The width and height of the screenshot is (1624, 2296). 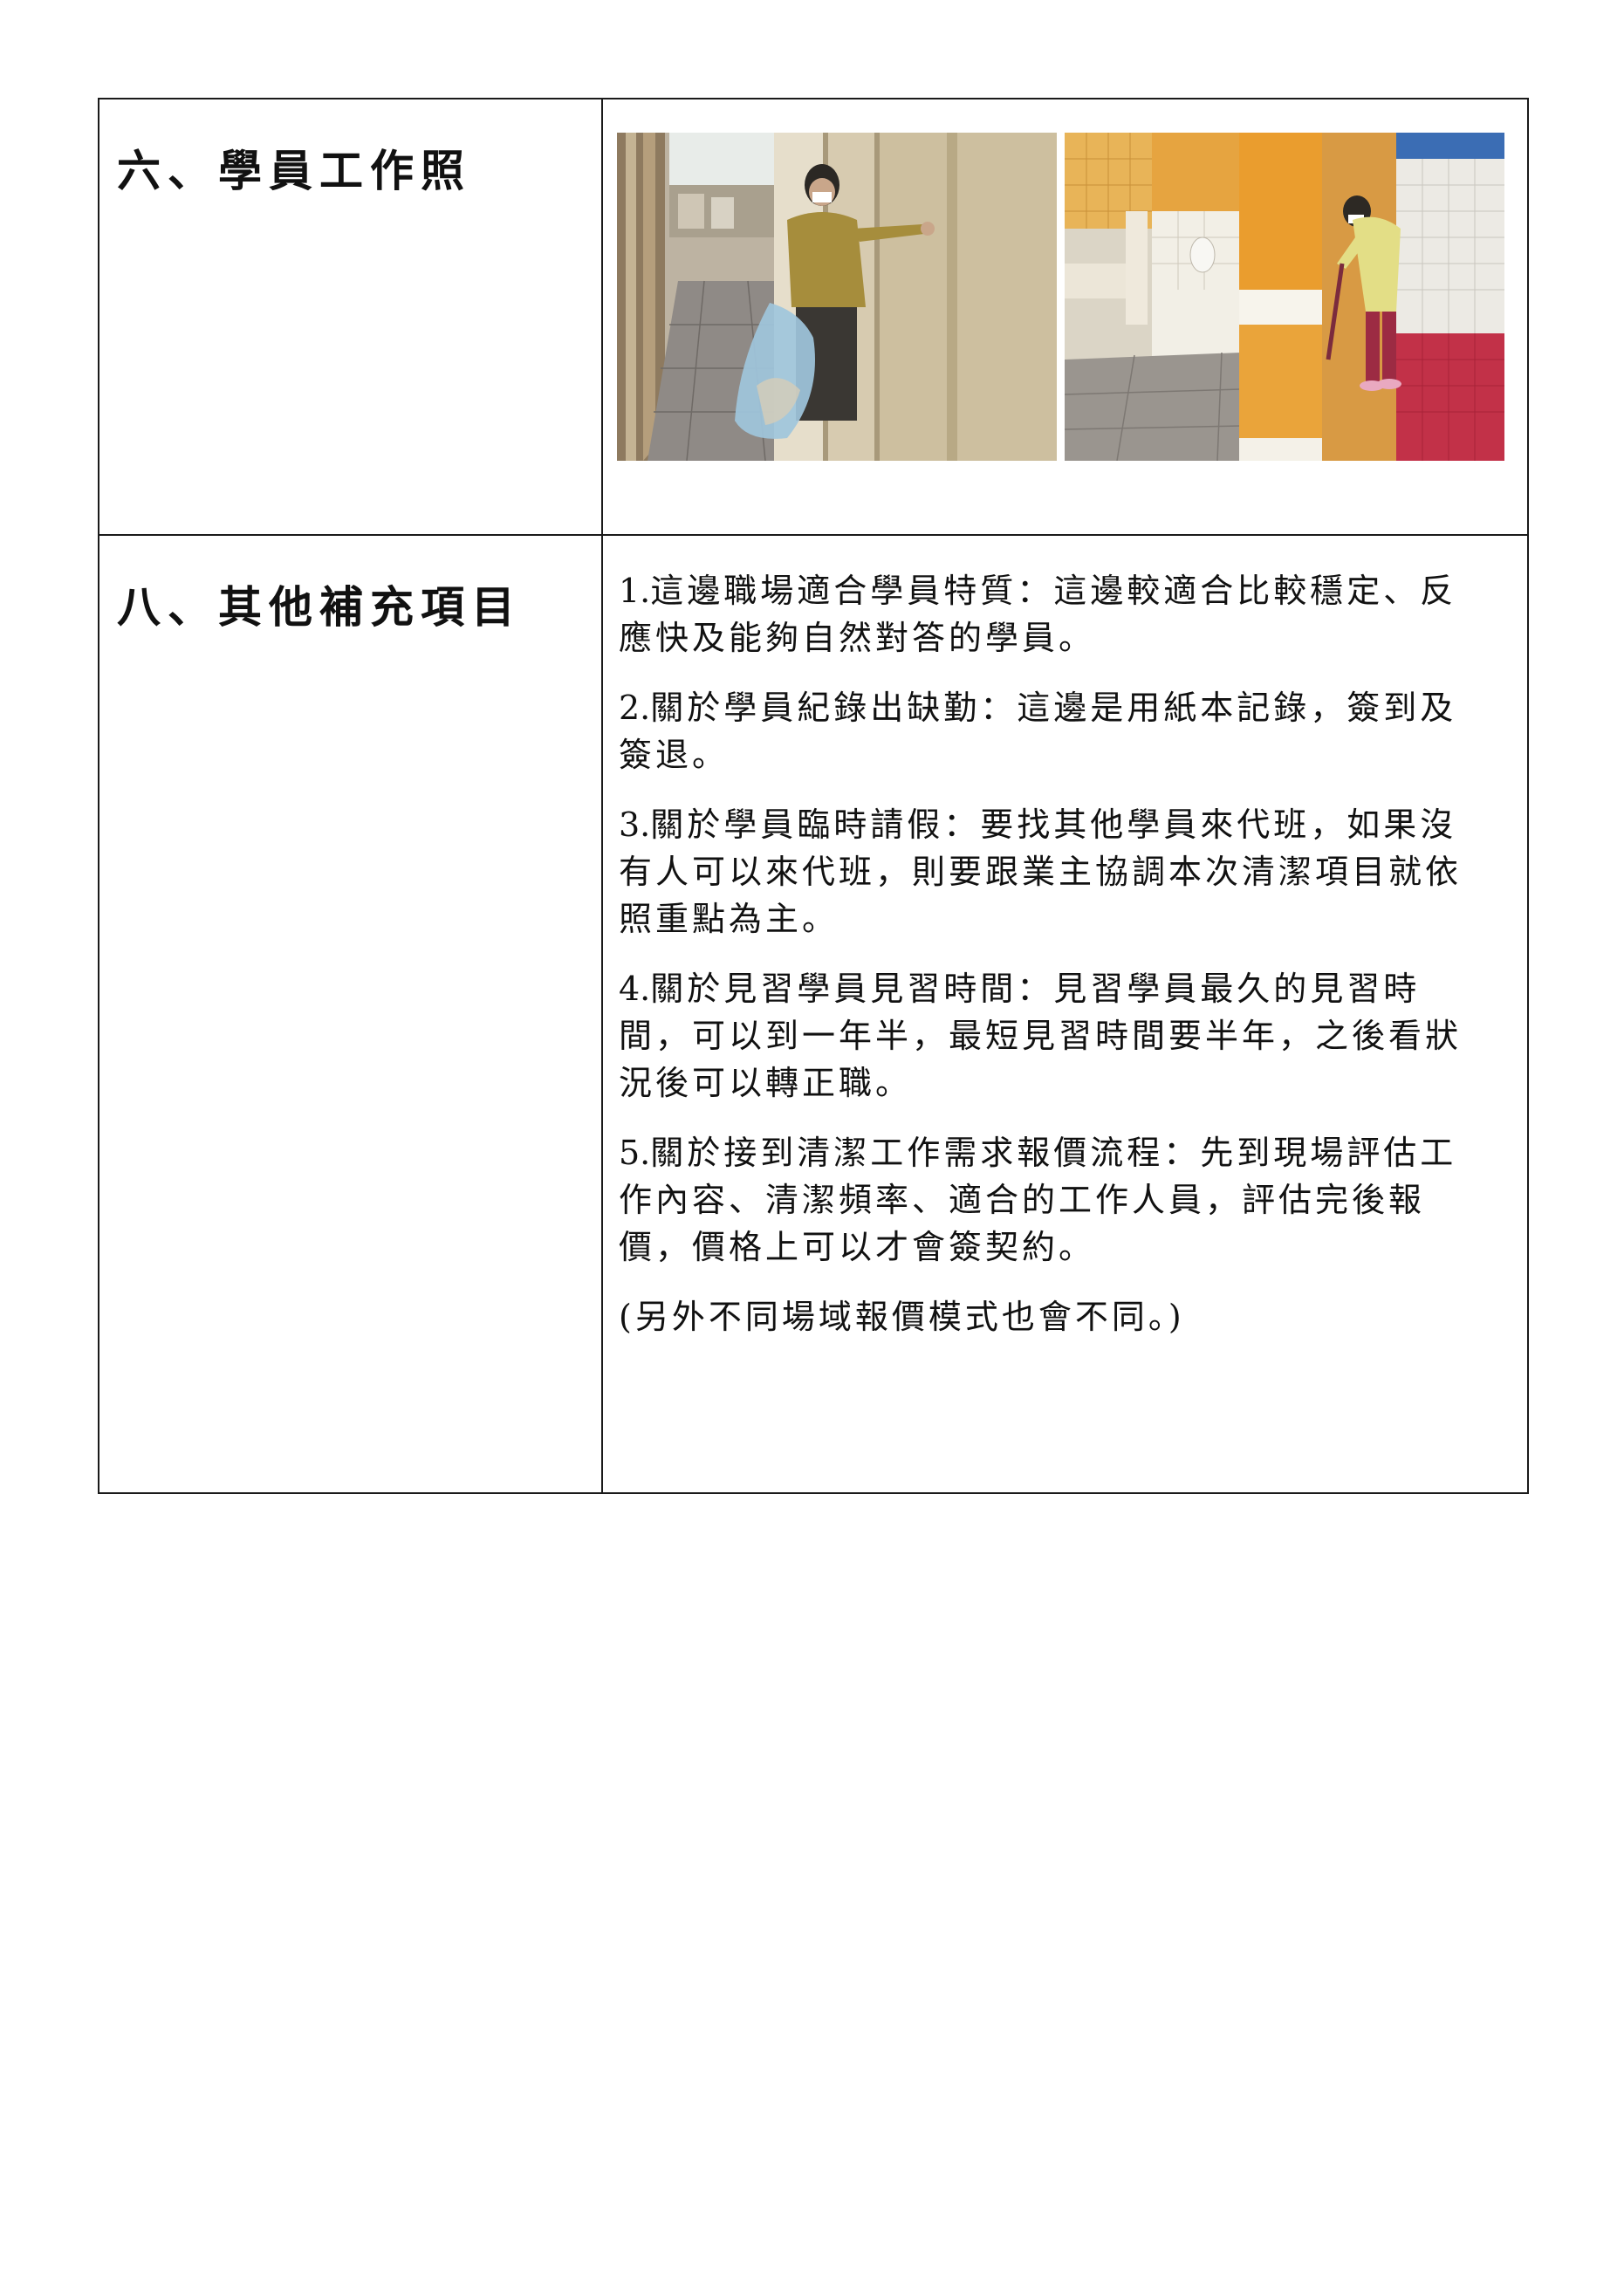 What do you see at coordinates (635, 591) in the screenshot?
I see `note-number: 1.` at bounding box center [635, 591].